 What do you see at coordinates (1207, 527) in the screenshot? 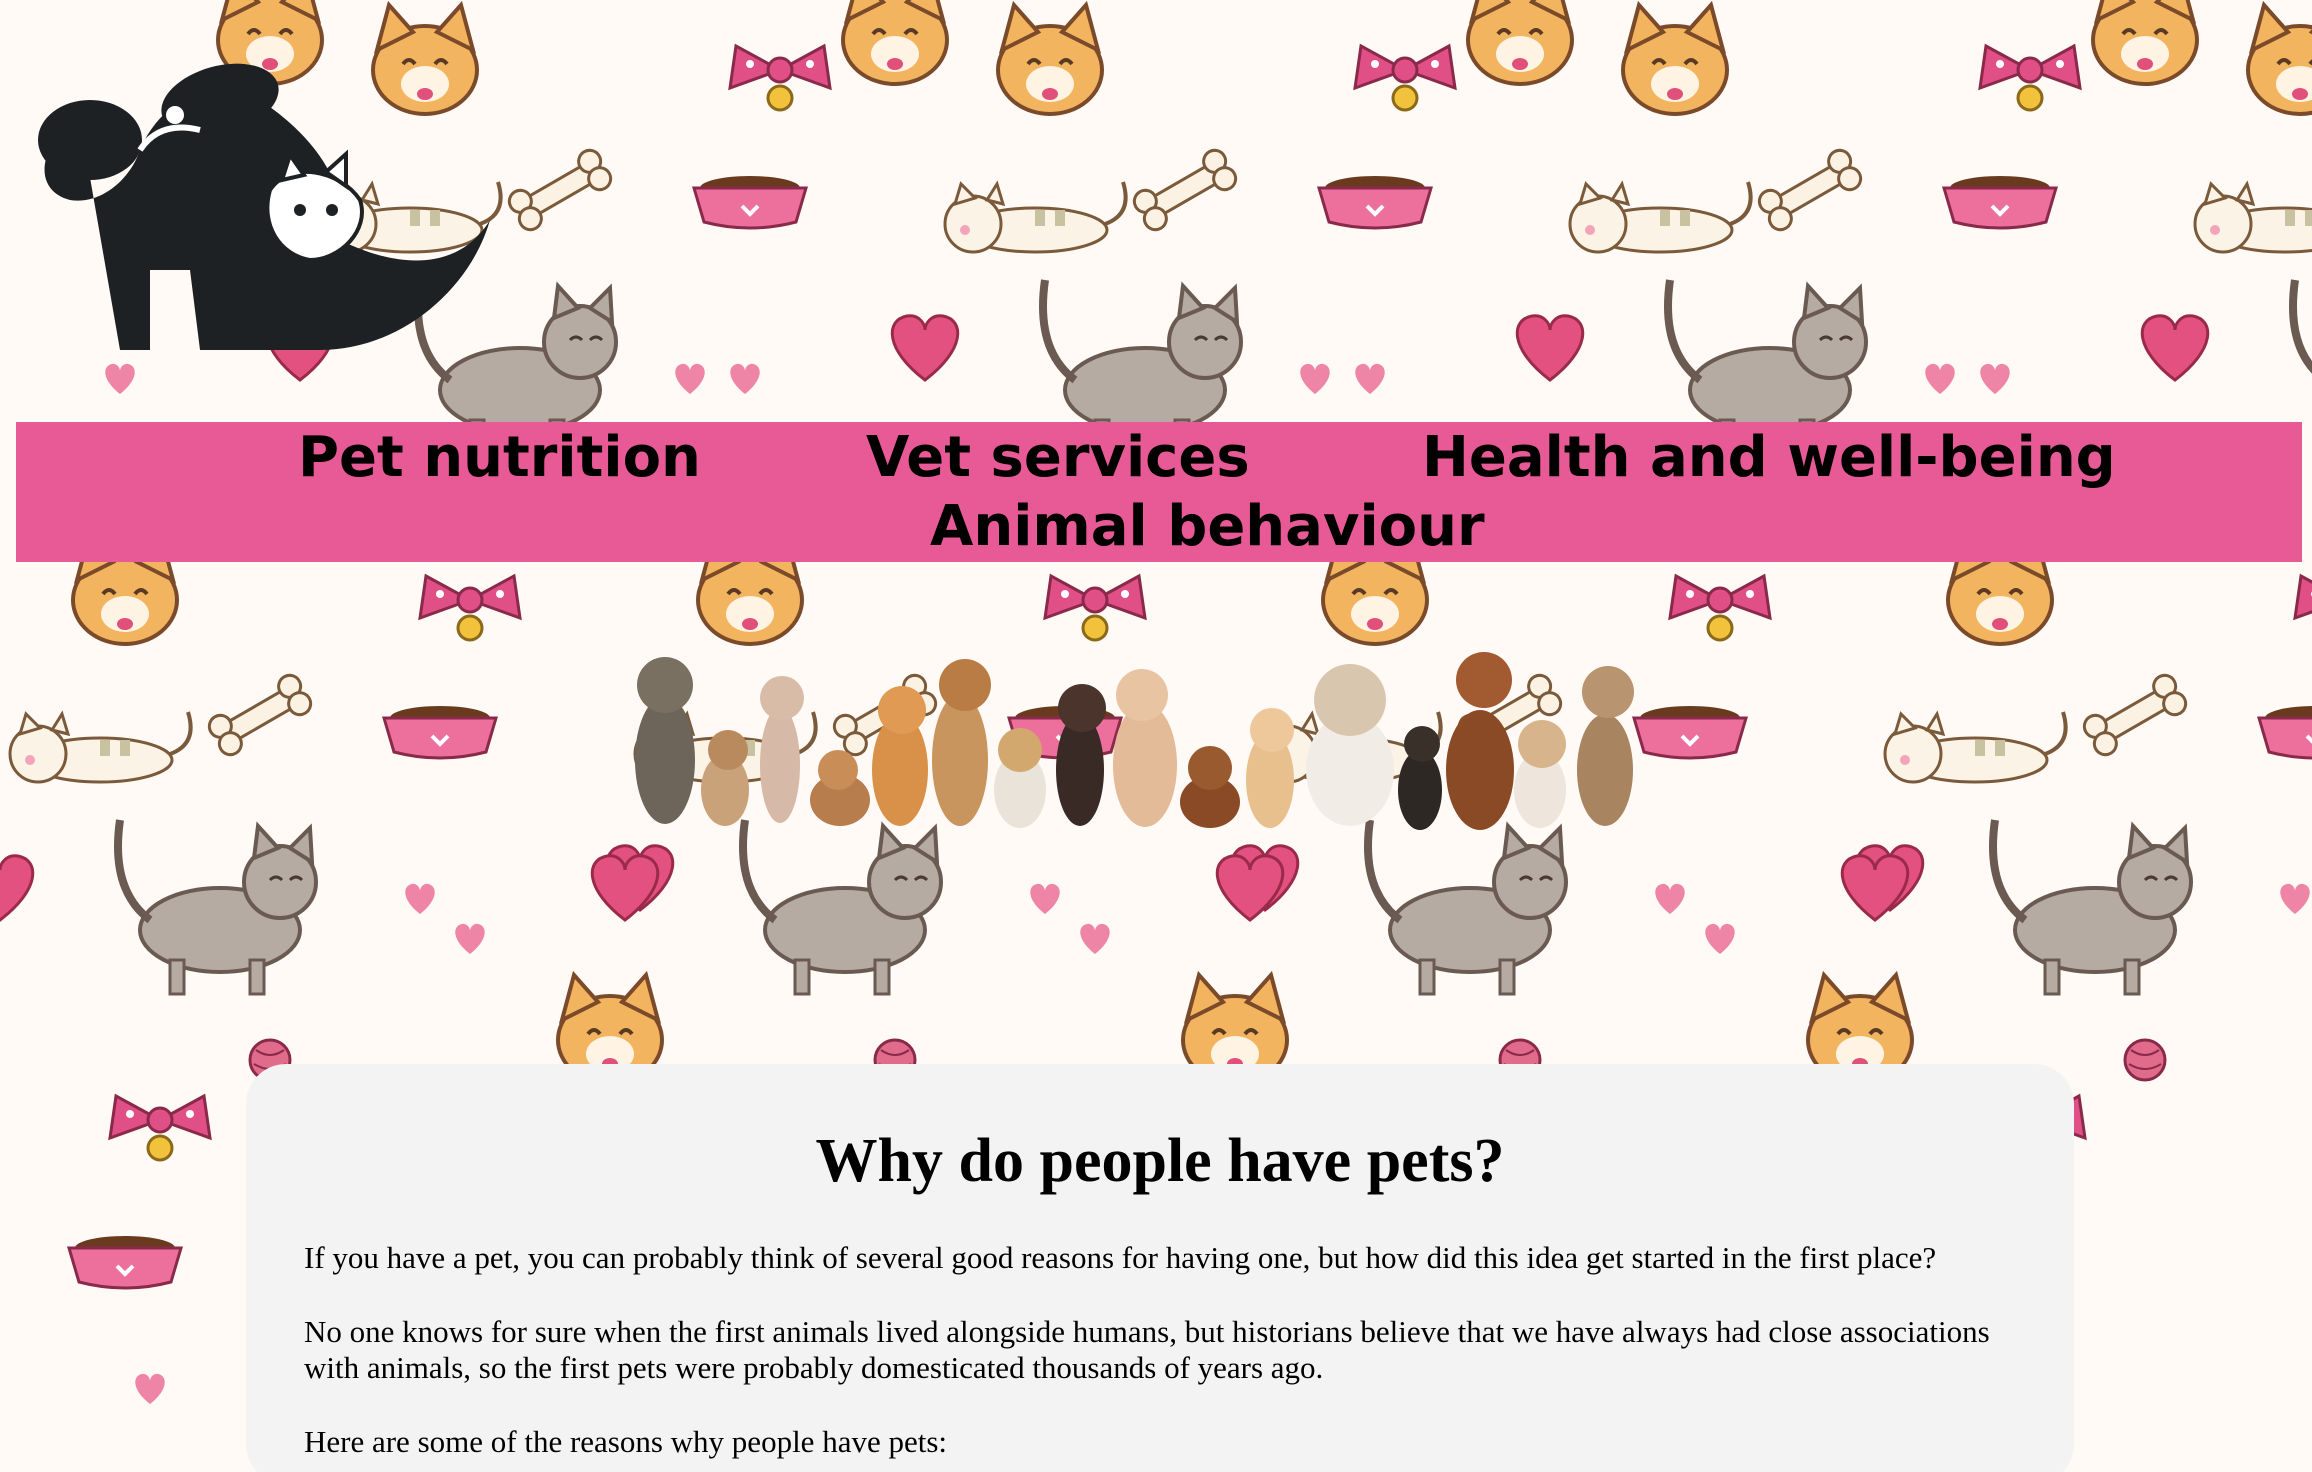
I see `nav-link-animal-behaviour: Animal behaviour` at bounding box center [1207, 527].